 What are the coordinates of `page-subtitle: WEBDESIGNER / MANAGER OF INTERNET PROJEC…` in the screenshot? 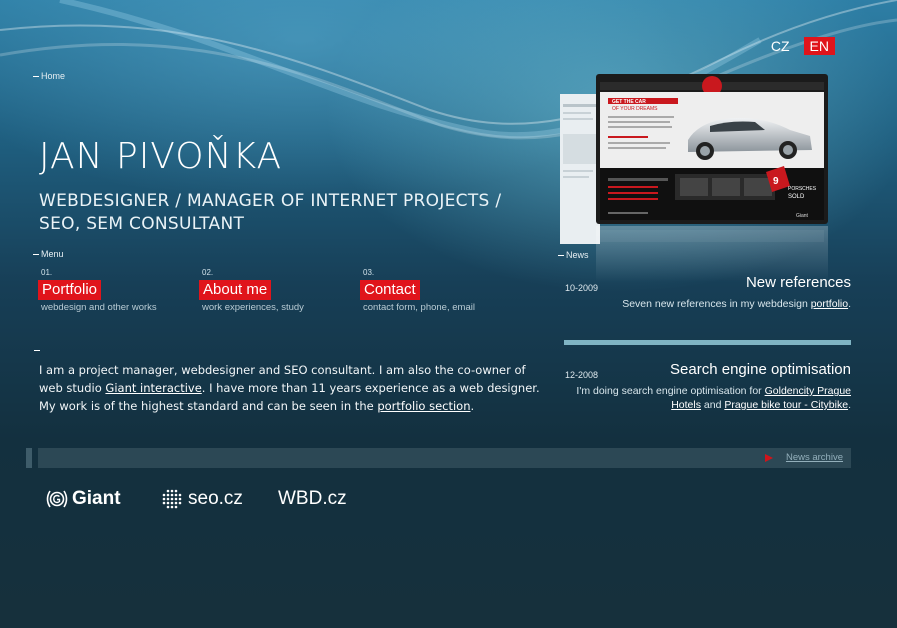 It's located at (270, 213).